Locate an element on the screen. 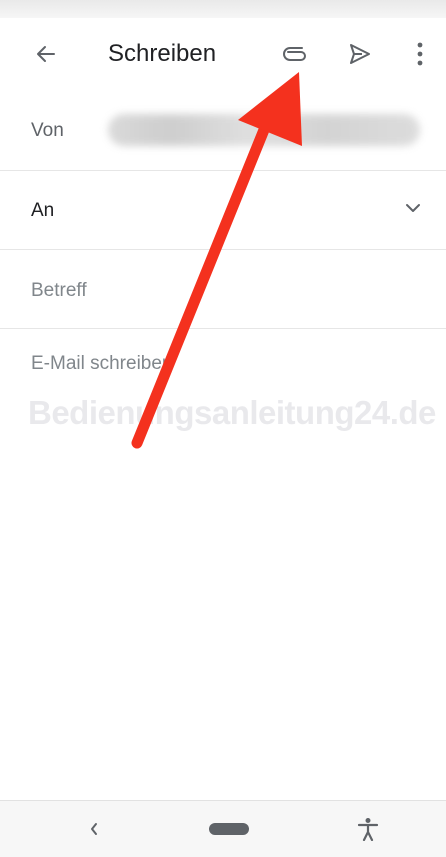 Image resolution: width=446 pixels, height=857 pixels. accessibility-button is located at coordinates (368, 829).